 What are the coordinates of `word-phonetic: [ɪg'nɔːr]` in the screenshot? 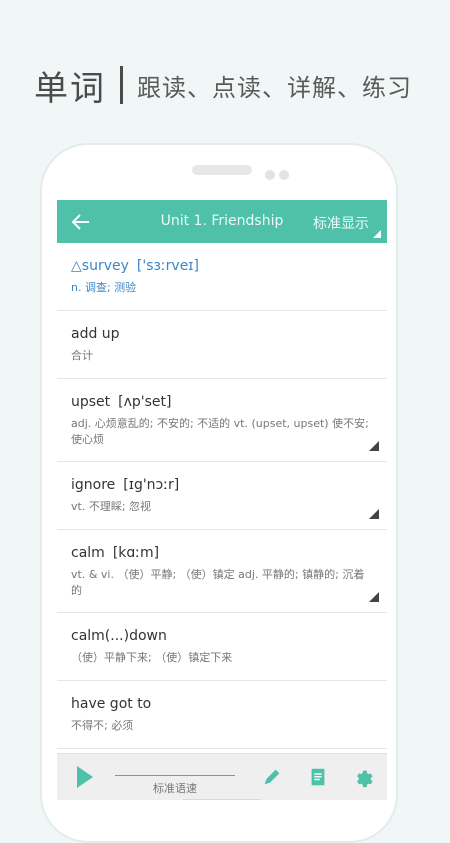 It's located at (151, 485).